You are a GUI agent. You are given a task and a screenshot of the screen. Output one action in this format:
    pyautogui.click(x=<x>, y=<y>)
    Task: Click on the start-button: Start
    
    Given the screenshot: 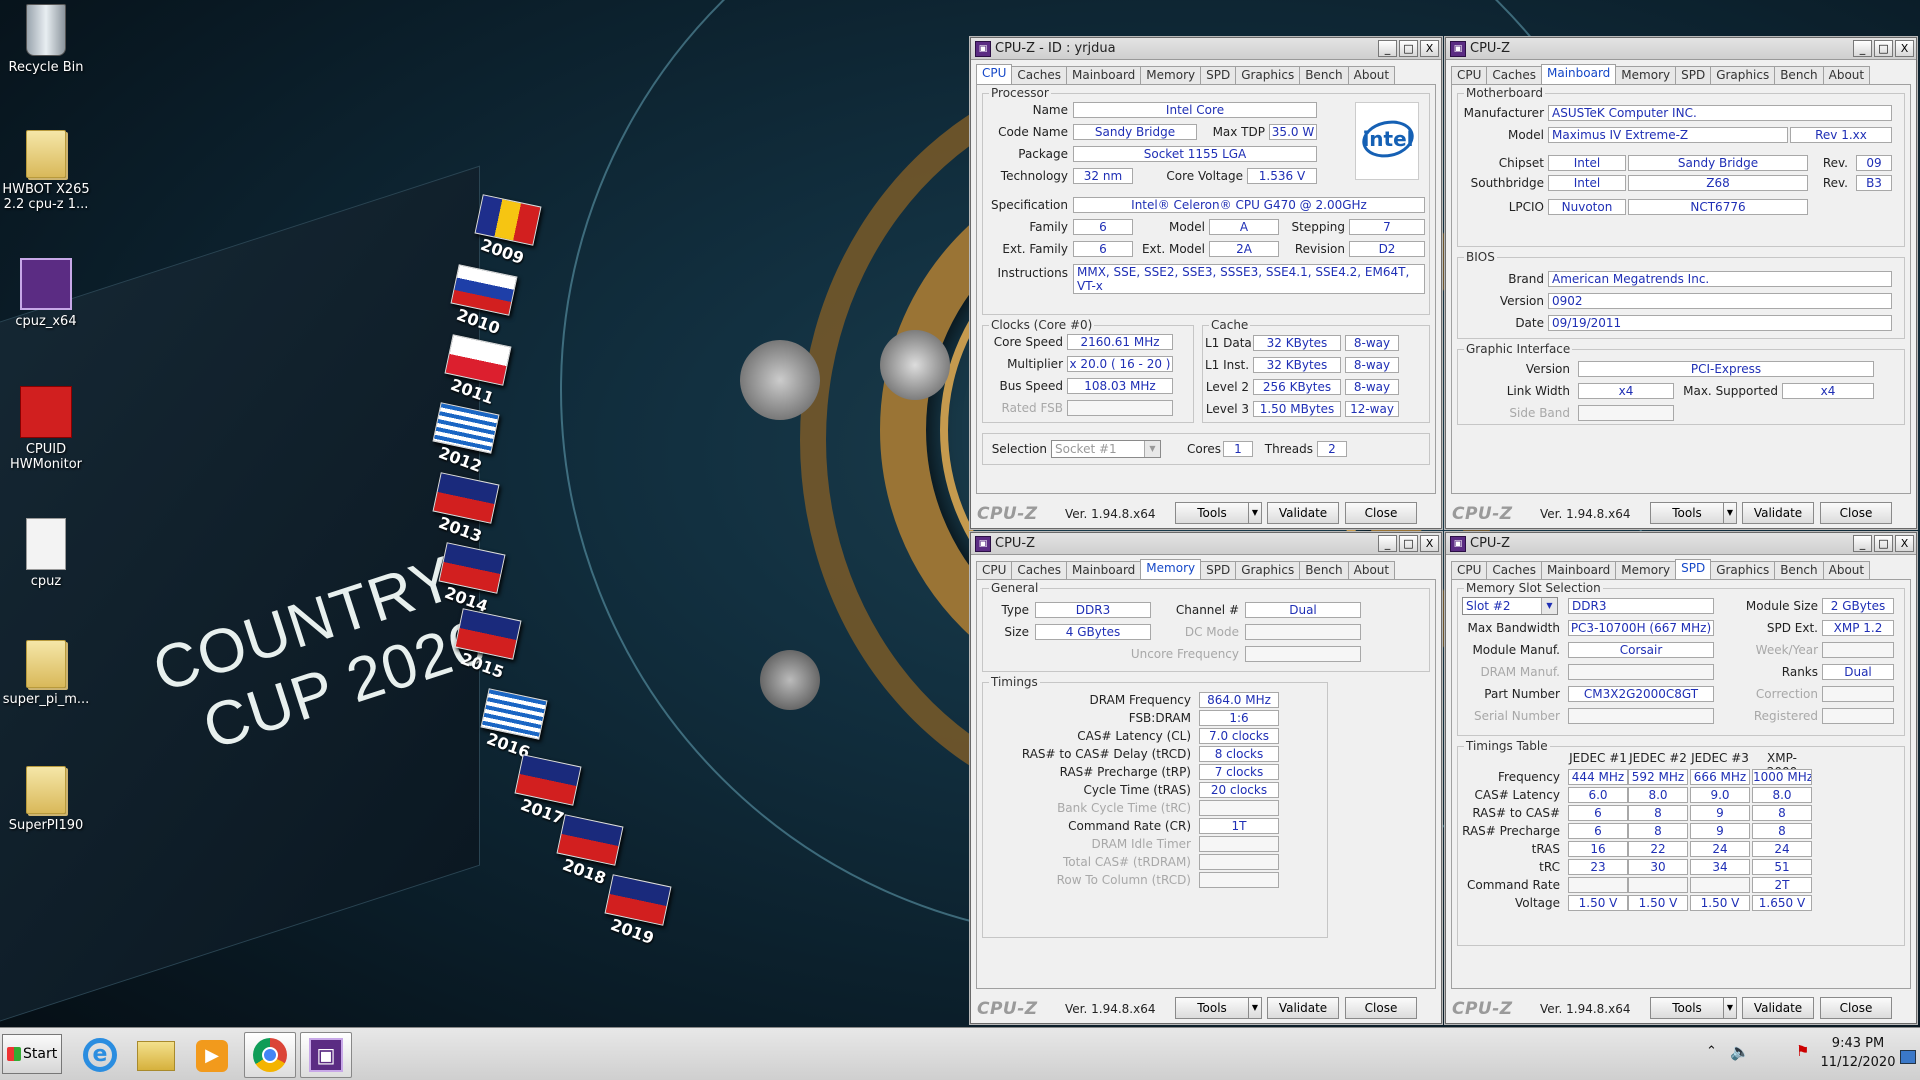 What is the action you would take?
    pyautogui.click(x=32, y=1054)
    